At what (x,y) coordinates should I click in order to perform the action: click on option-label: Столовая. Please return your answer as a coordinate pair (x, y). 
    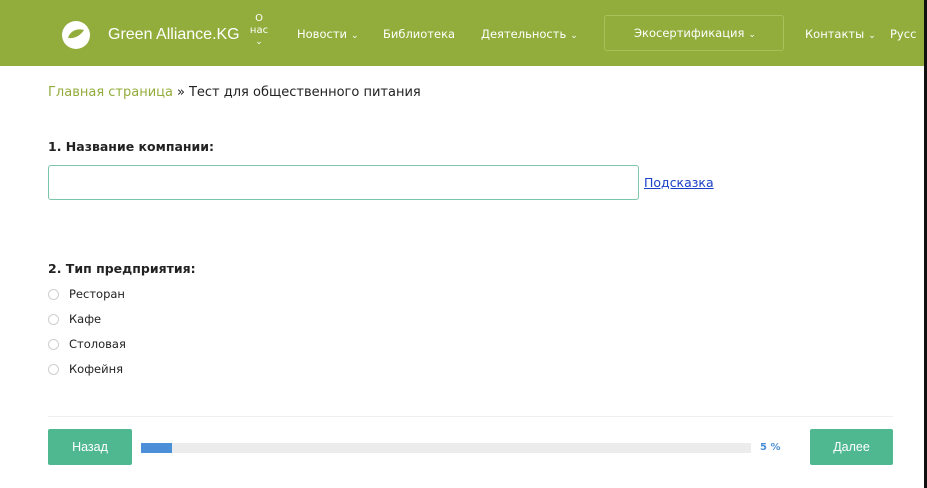
    Looking at the image, I should click on (97, 344).